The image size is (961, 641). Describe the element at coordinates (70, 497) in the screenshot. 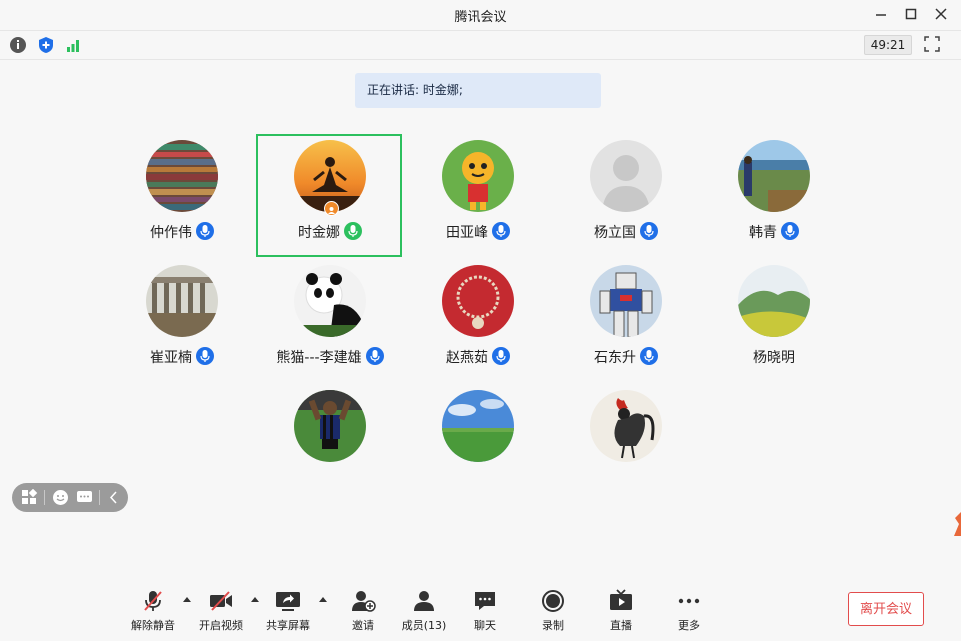

I see `view-controls` at that location.